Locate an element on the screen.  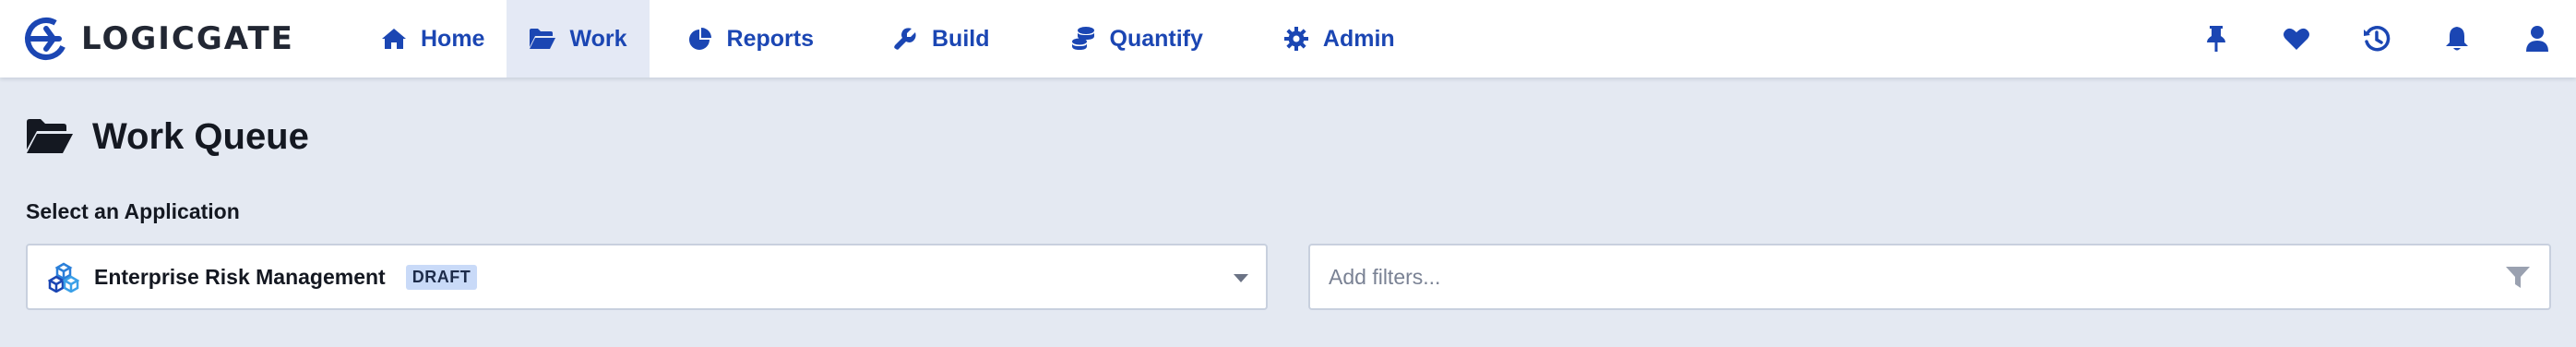
user-icon is located at coordinates (2538, 38).